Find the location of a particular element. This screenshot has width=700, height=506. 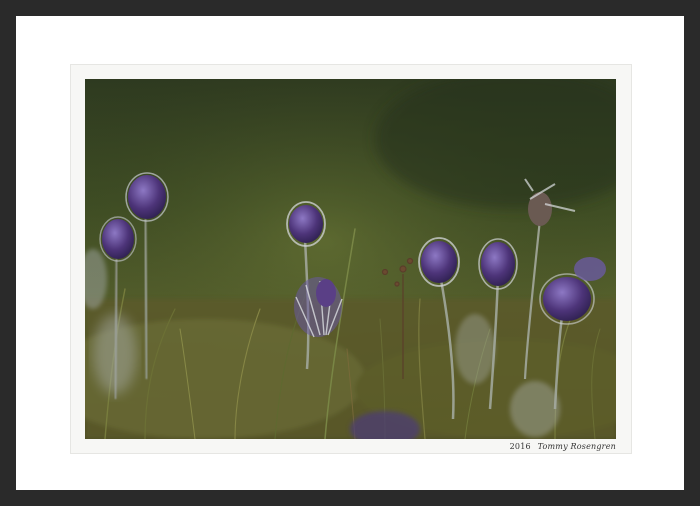

caption-year: 2016 is located at coordinates (520, 446).